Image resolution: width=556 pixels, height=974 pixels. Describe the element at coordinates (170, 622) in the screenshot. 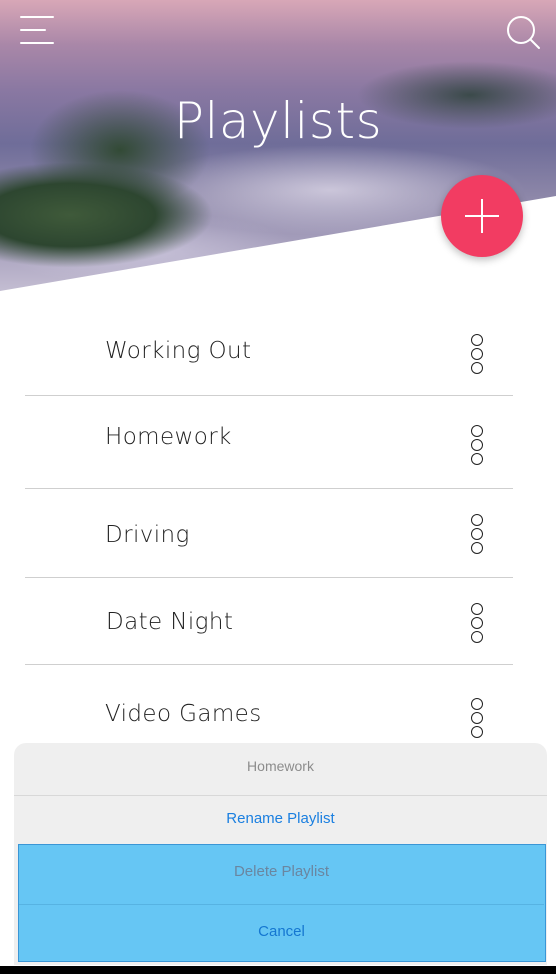

I see `playlist-label: Date Night` at that location.